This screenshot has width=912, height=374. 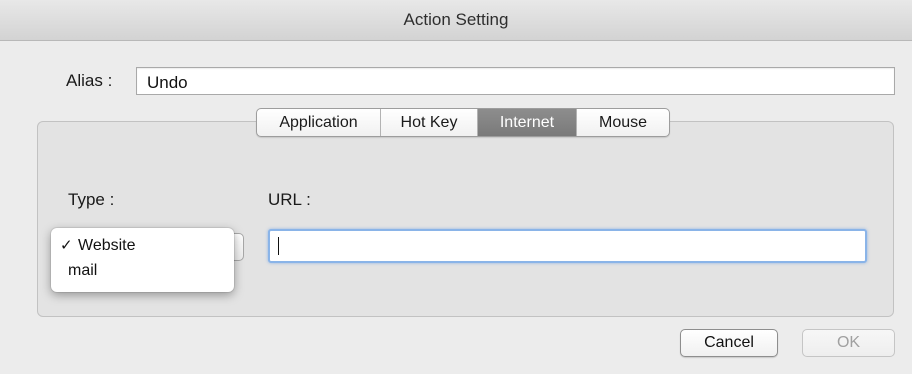 What do you see at coordinates (278, 246) in the screenshot?
I see `text-caret` at bounding box center [278, 246].